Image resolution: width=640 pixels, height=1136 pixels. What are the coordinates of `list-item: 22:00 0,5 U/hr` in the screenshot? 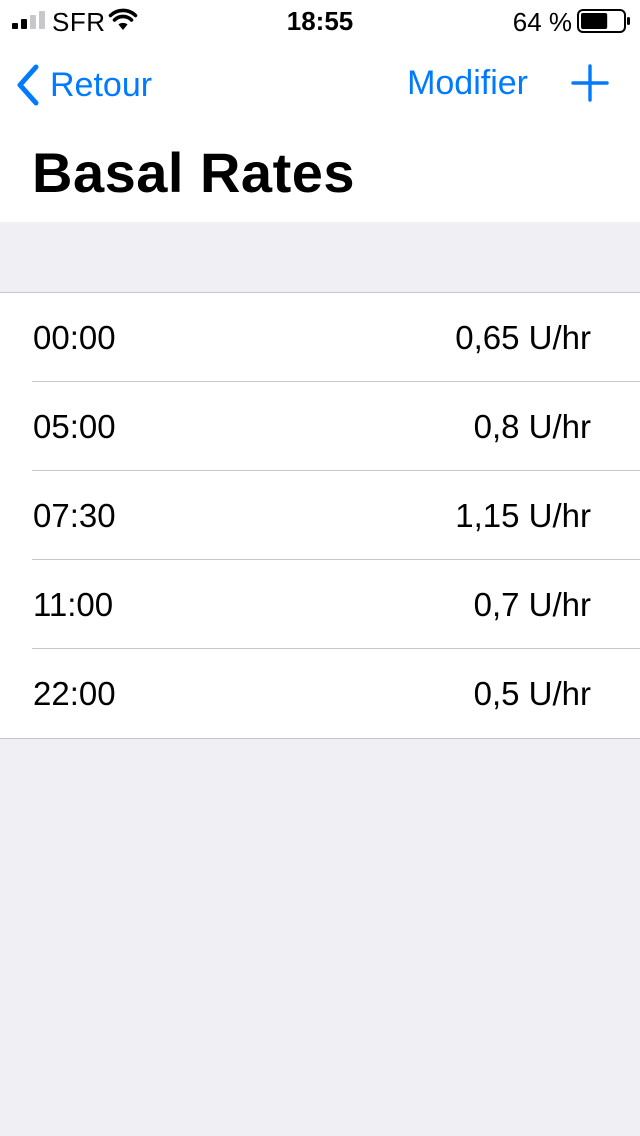 It's located at (320, 693).